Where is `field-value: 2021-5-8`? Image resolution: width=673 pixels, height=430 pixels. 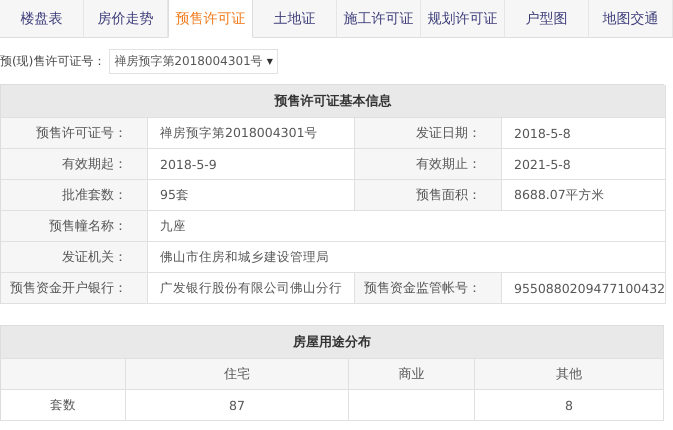
field-value: 2021-5-8 is located at coordinates (584, 164).